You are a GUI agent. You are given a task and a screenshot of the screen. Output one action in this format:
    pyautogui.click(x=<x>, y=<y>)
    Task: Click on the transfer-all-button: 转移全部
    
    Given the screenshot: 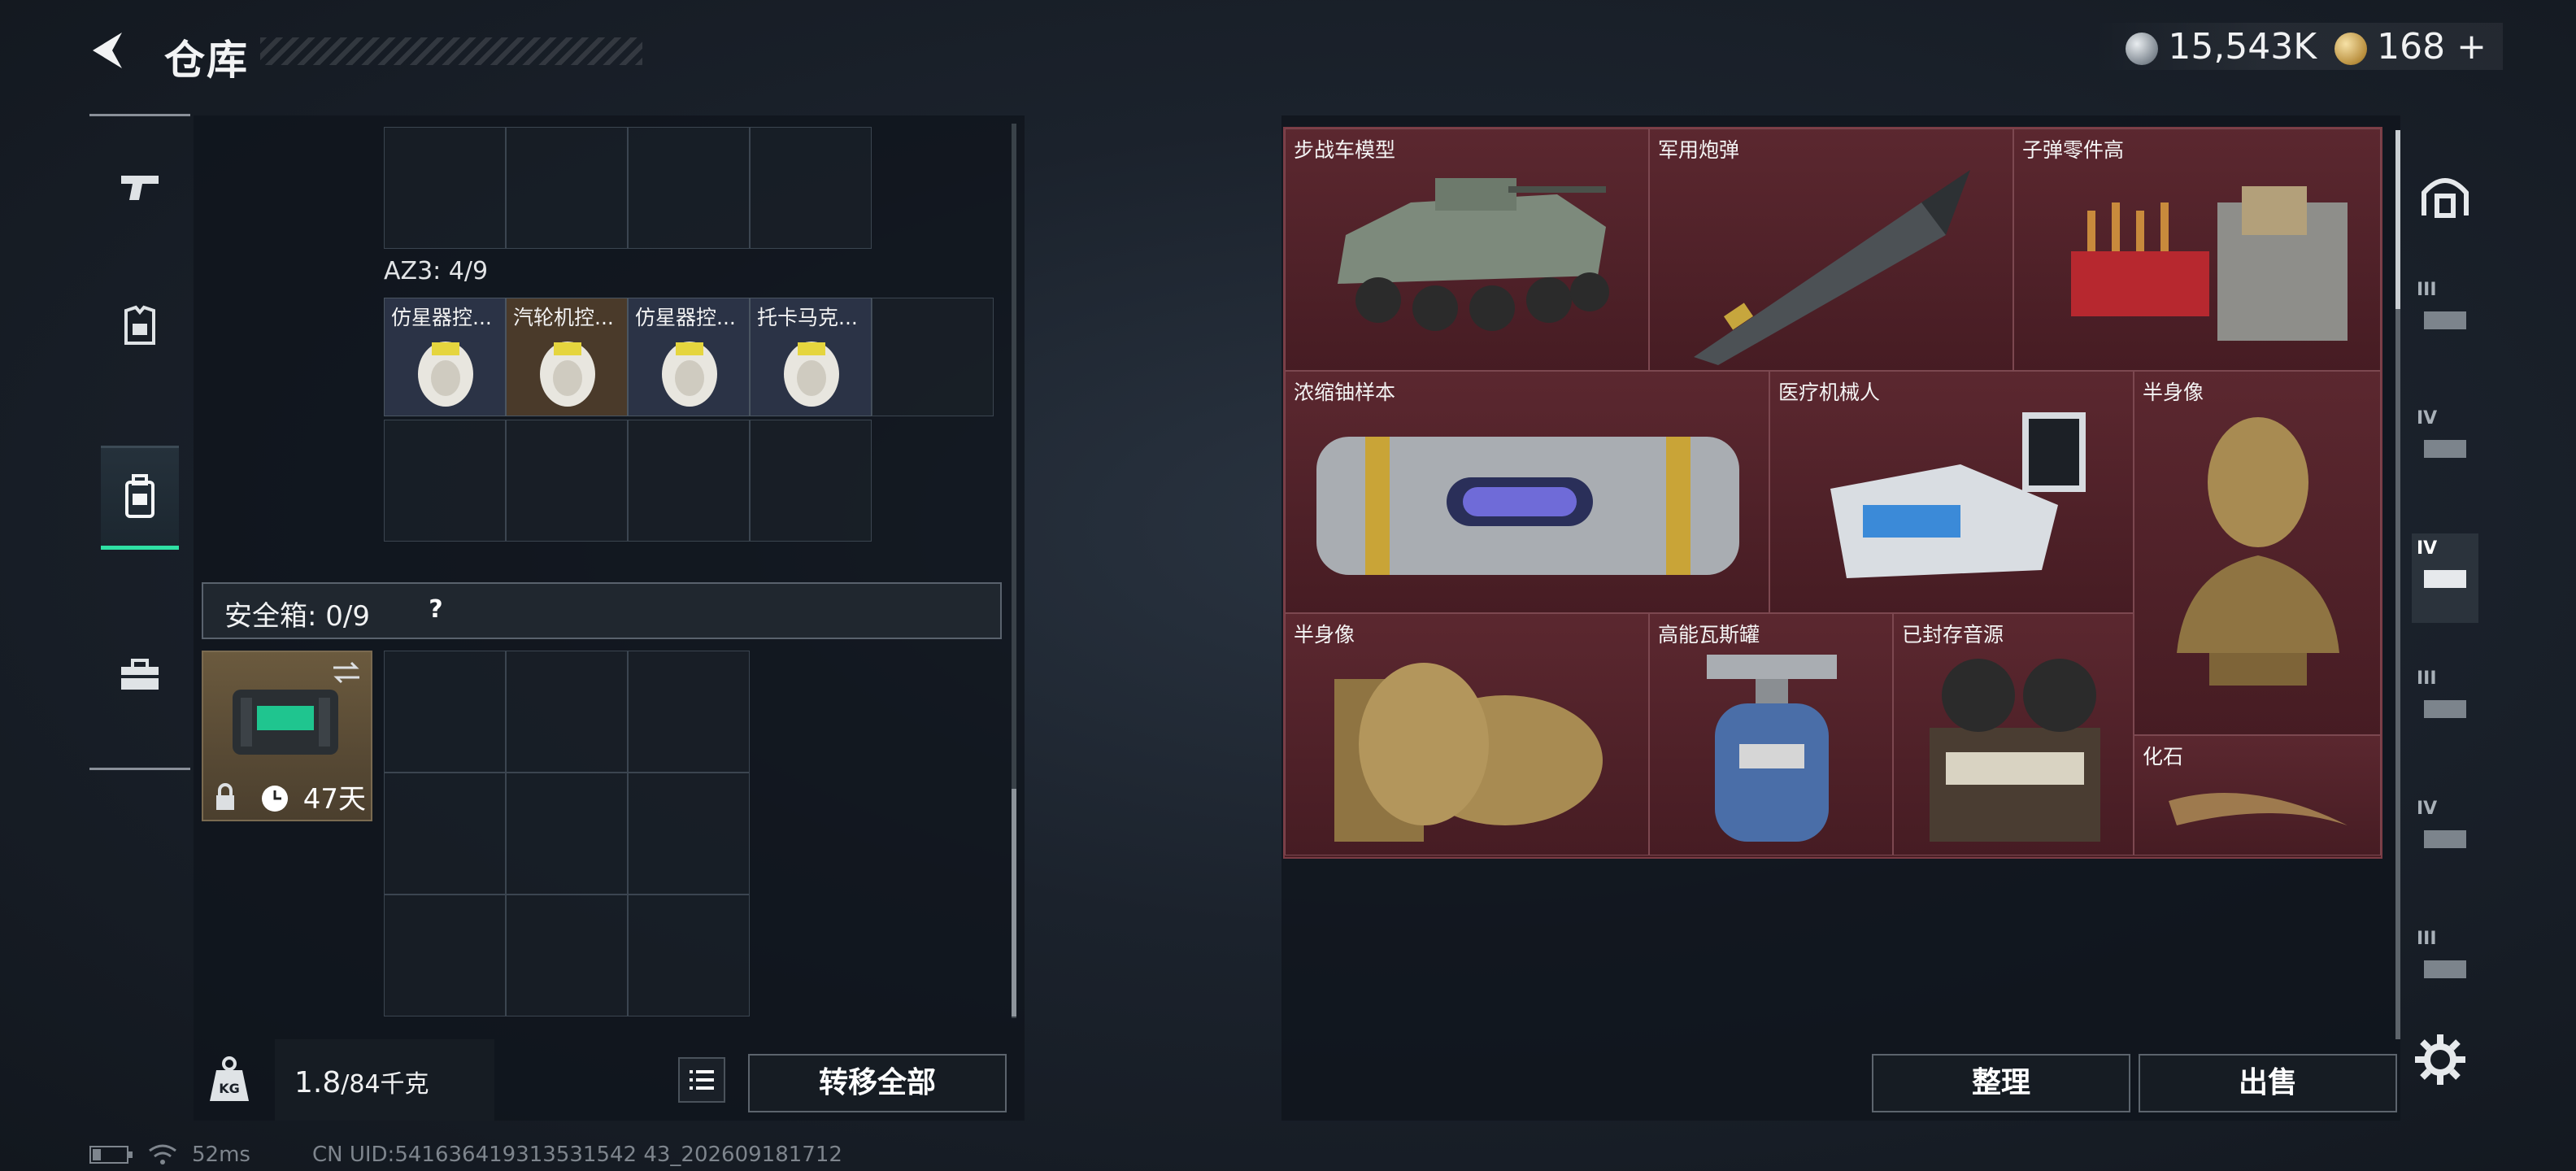 What is the action you would take?
    pyautogui.click(x=878, y=1083)
    